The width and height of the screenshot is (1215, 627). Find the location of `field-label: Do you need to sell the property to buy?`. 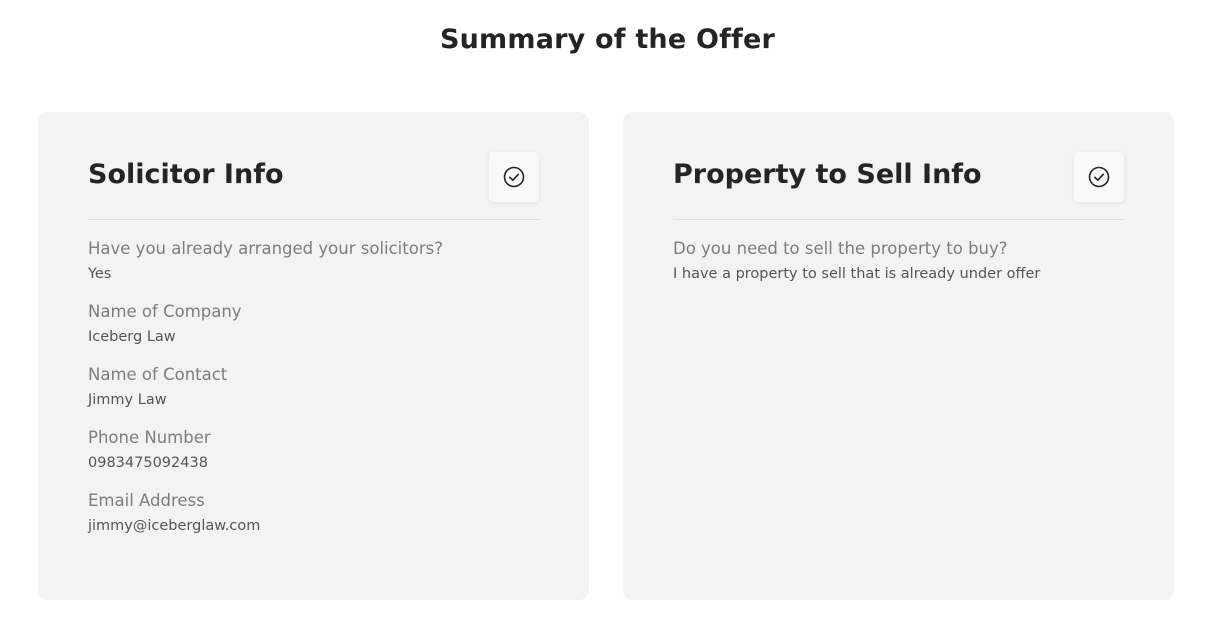

field-label: Do you need to sell the property to buy? is located at coordinates (840, 248).